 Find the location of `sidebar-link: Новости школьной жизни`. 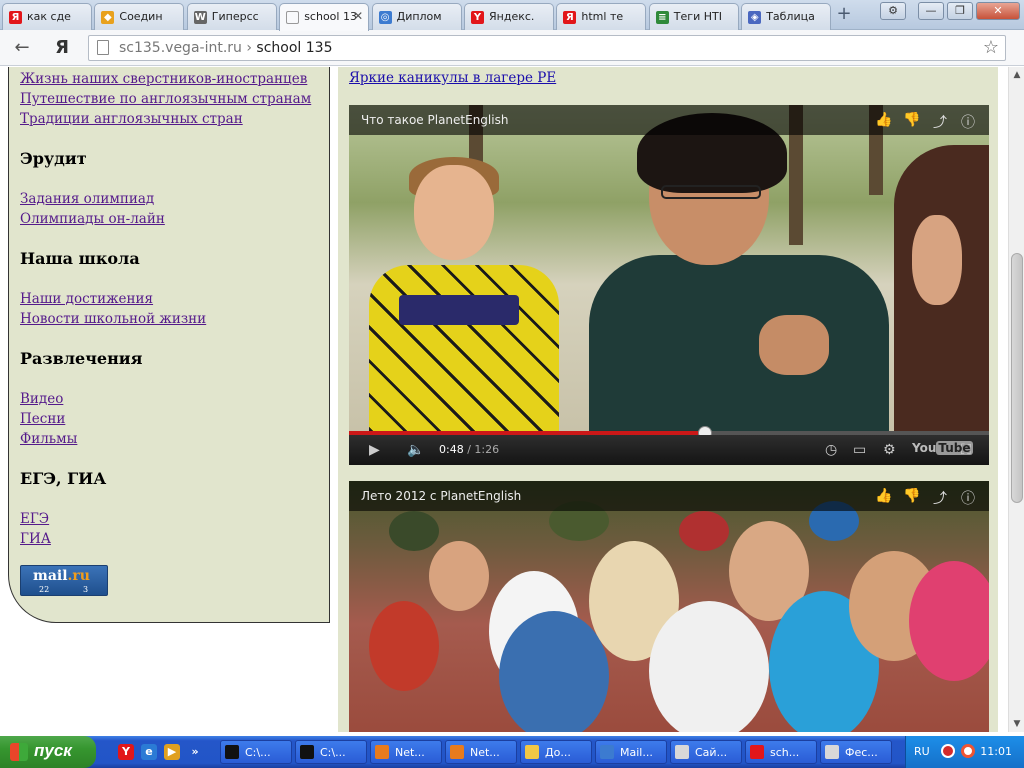

sidebar-link: Новости школьной жизни is located at coordinates (174, 319).